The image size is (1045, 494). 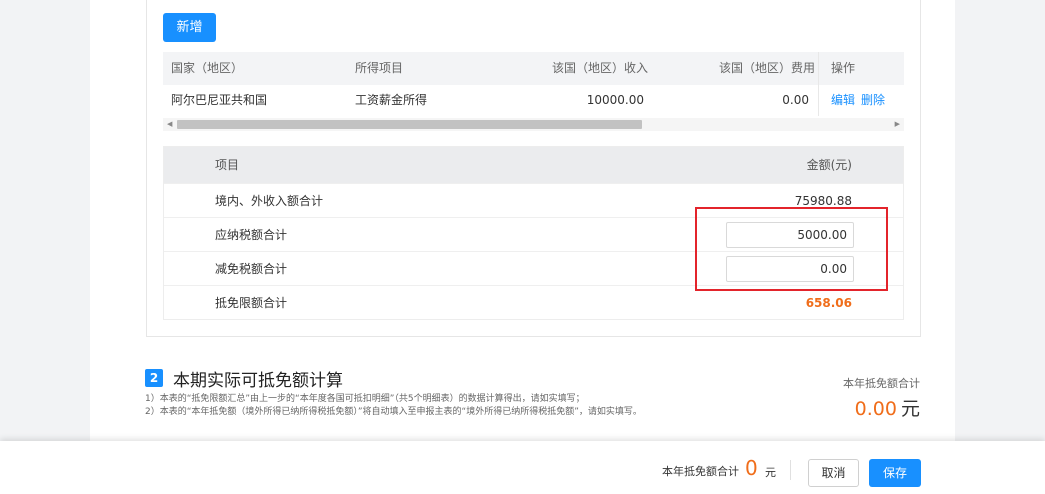 I want to click on section-title: 本期实际可抵免额计算, so click(x=258, y=381).